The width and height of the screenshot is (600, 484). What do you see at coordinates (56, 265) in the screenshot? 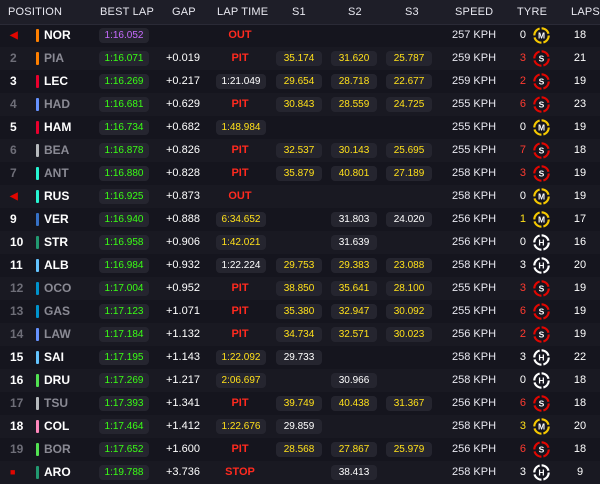
I see `driver-code: ALB` at bounding box center [56, 265].